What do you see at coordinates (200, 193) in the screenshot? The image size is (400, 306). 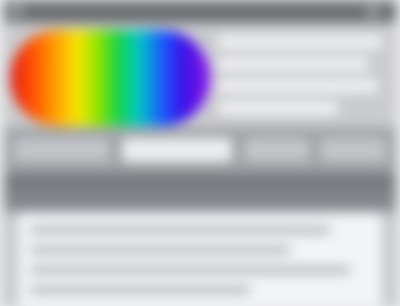 I see `tab-strip` at bounding box center [200, 193].